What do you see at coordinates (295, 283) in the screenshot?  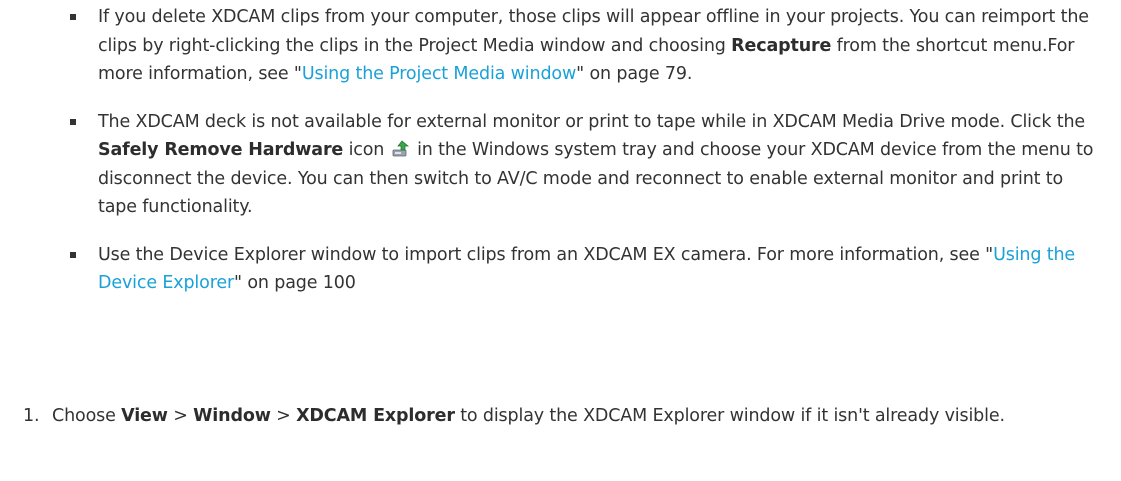 I see `bullet-text: " on page 100` at bounding box center [295, 283].